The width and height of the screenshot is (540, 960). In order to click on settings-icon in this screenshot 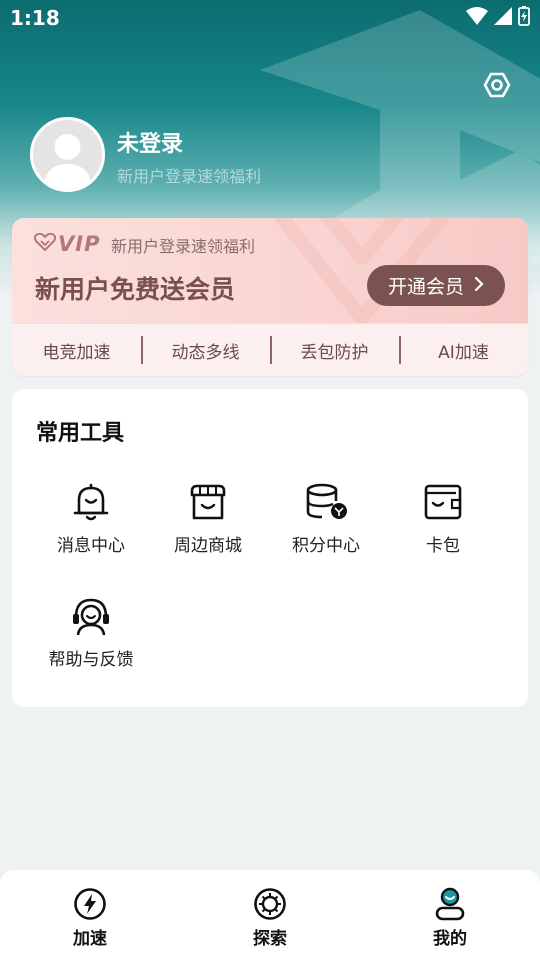, I will do `click(497, 87)`.